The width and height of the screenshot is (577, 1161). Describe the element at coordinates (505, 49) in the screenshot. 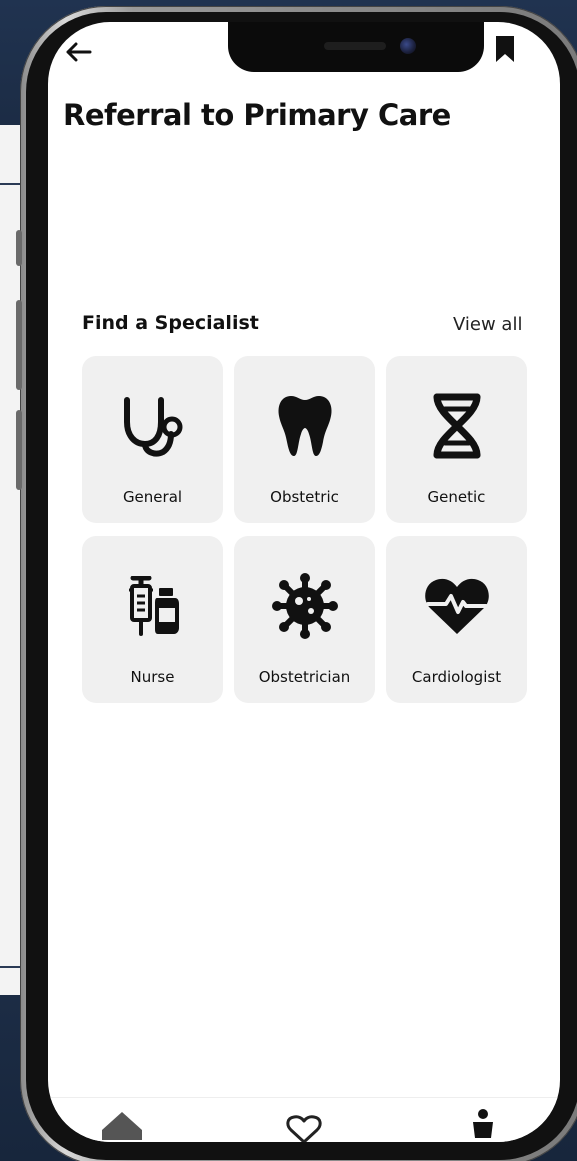

I see `bookmark-icon` at that location.